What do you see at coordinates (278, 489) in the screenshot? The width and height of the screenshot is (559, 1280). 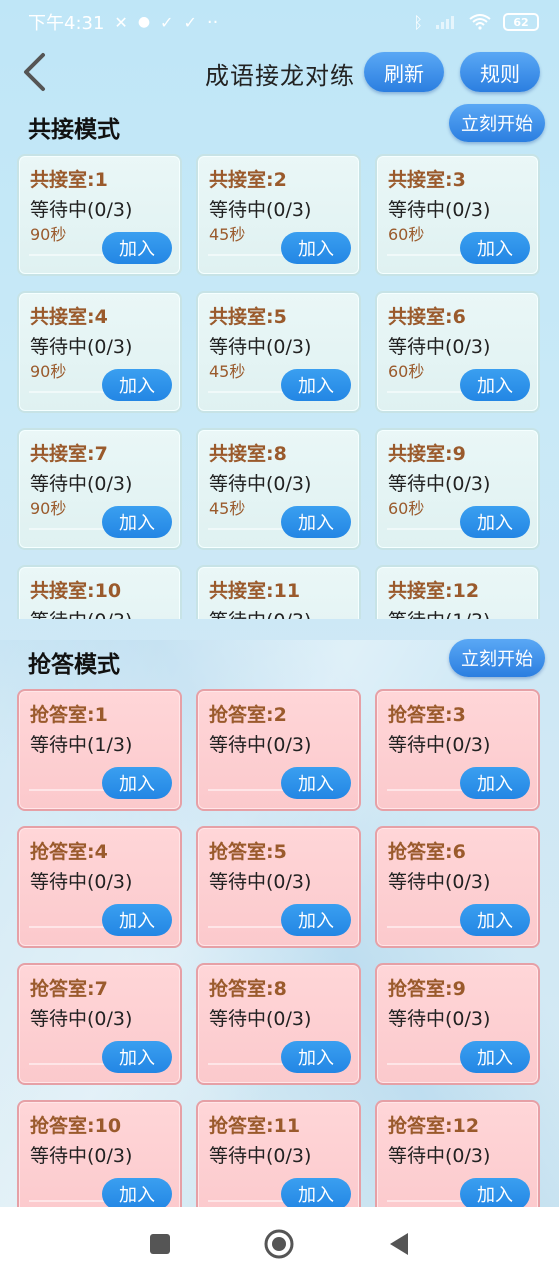 I see `room-card: 共接室:8 等待中(0/3) 45秒 加入` at bounding box center [278, 489].